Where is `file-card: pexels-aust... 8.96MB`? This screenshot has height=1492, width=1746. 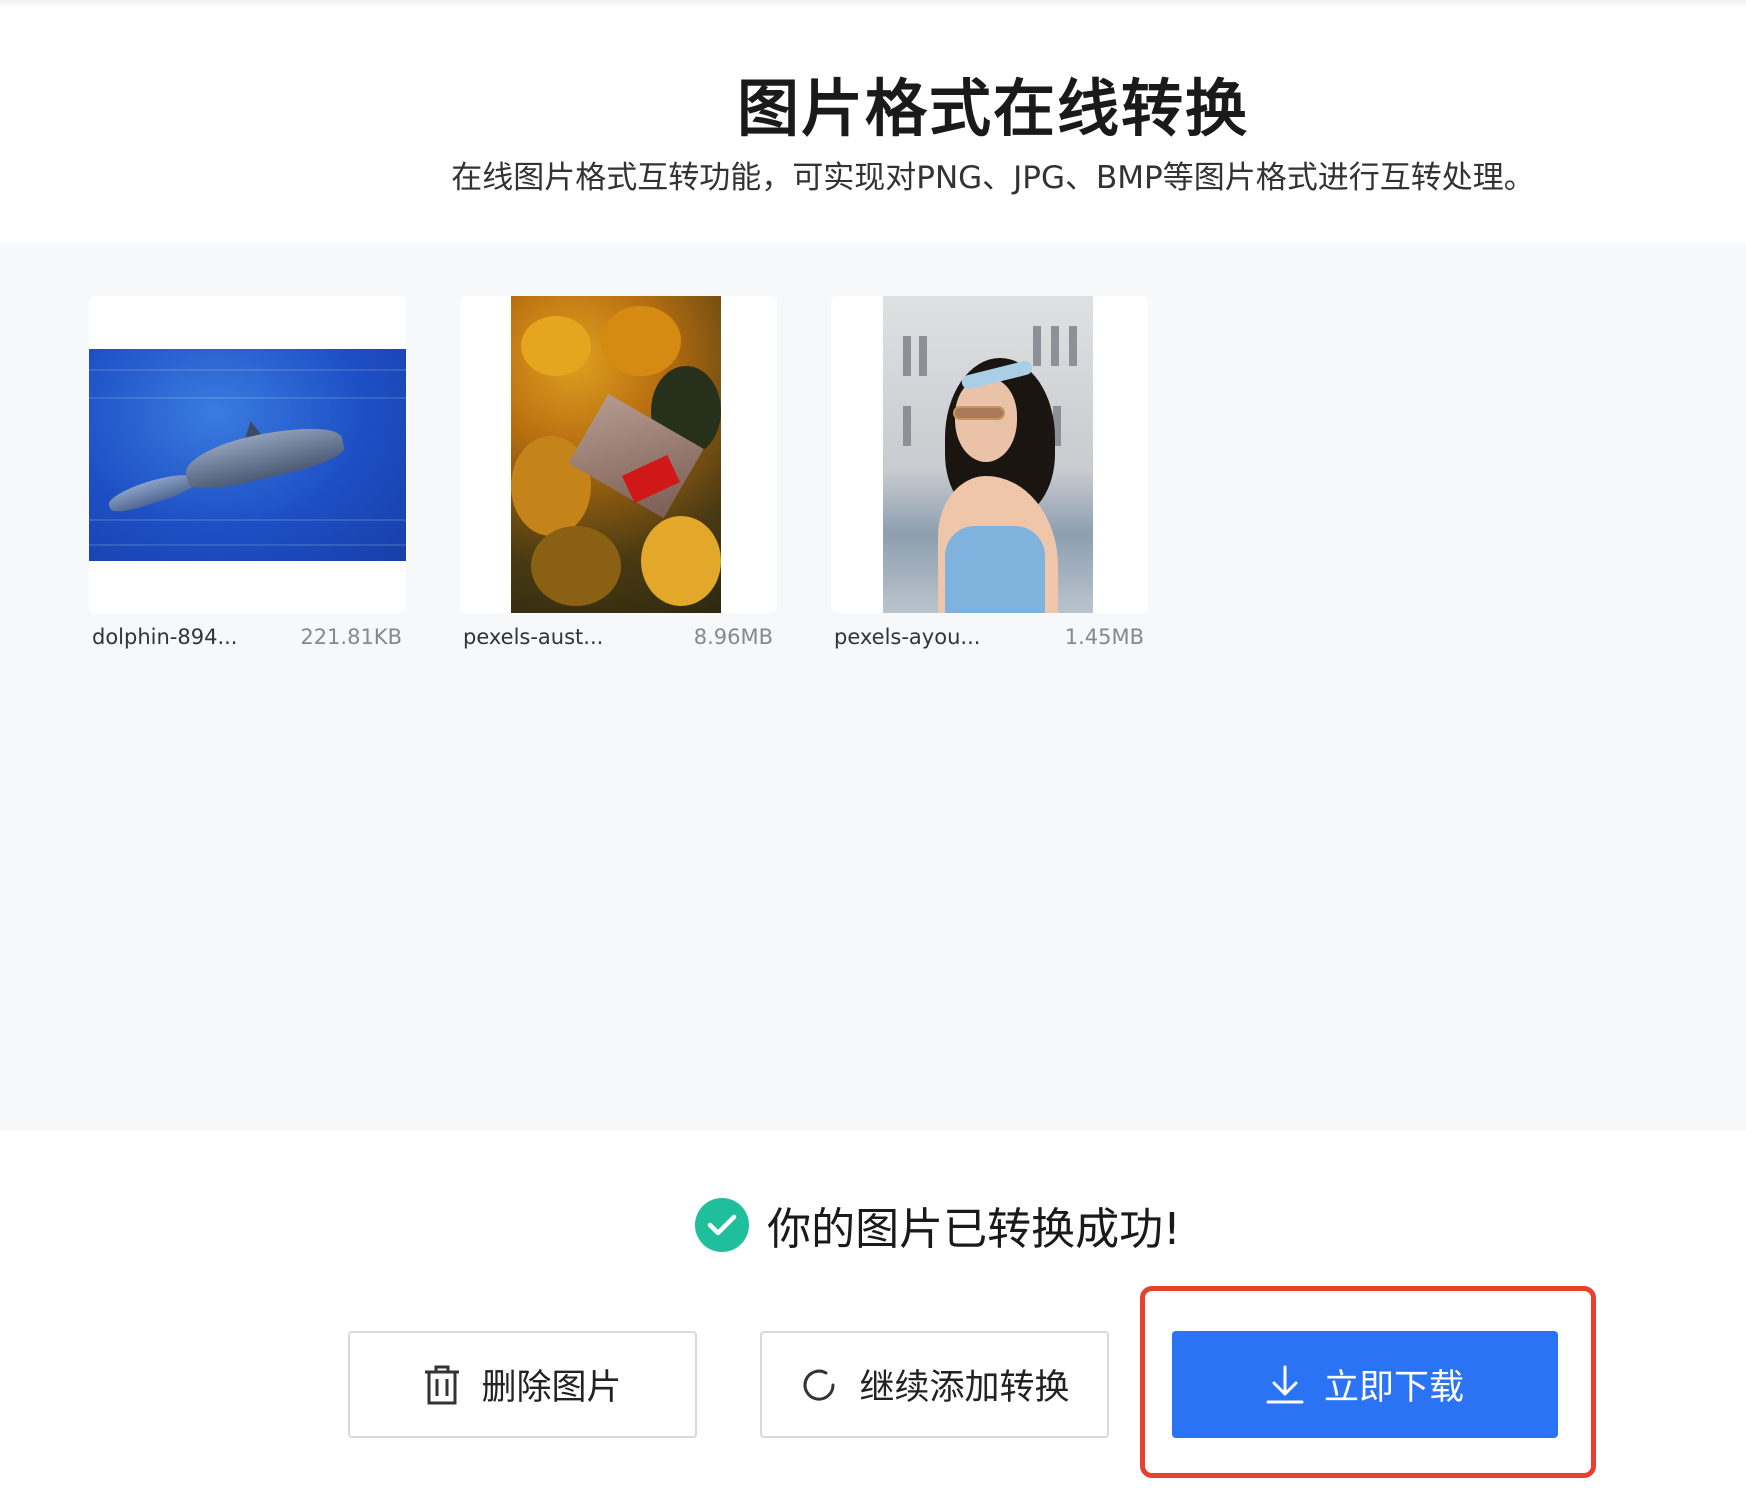
file-card: pexels-aust... 8.96MB is located at coordinates (618, 472).